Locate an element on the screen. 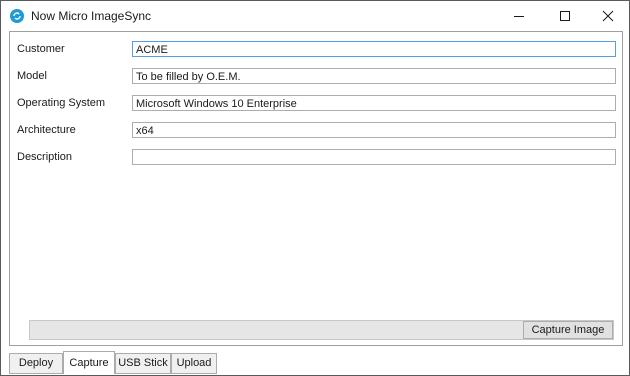  minimize-icon is located at coordinates (519, 16).